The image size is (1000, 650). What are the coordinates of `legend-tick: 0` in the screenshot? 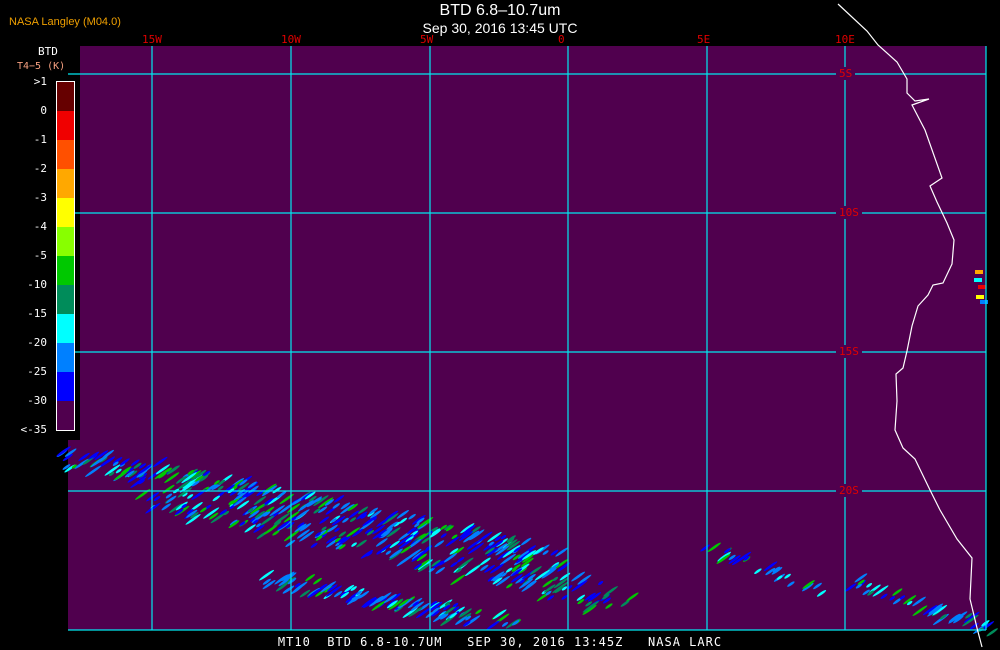 It's located at (43, 110).